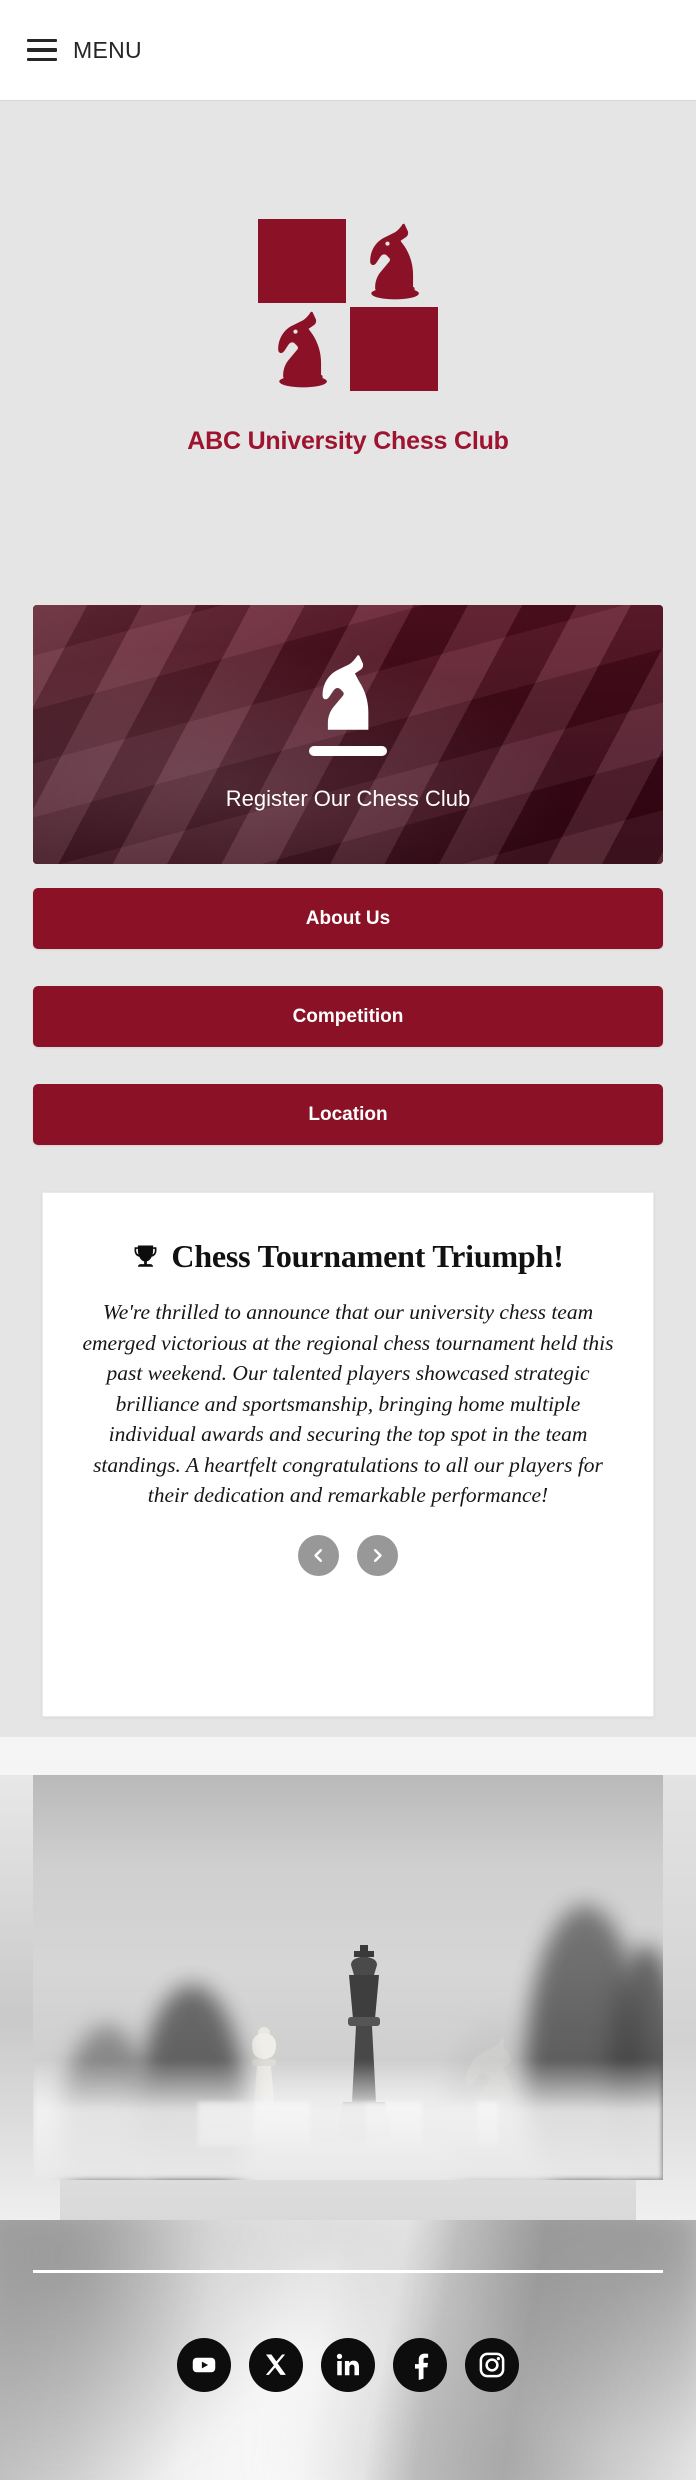  I want to click on x-twitter-icon, so click(275, 2364).